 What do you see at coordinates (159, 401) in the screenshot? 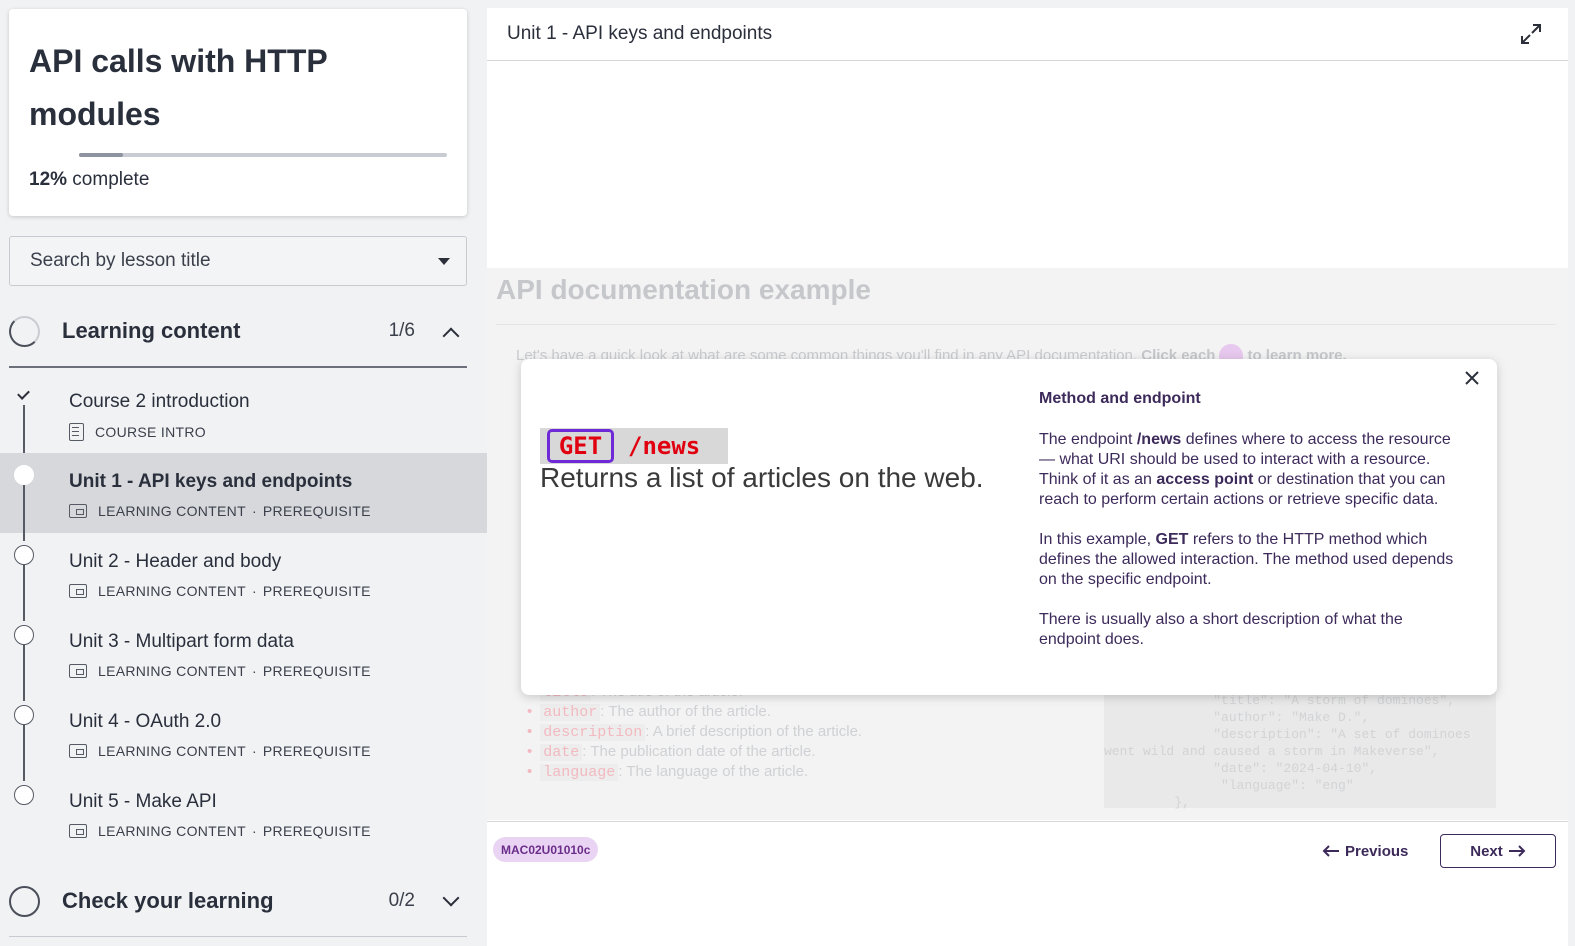
I see `lesson-title: Course 2 introduction` at bounding box center [159, 401].